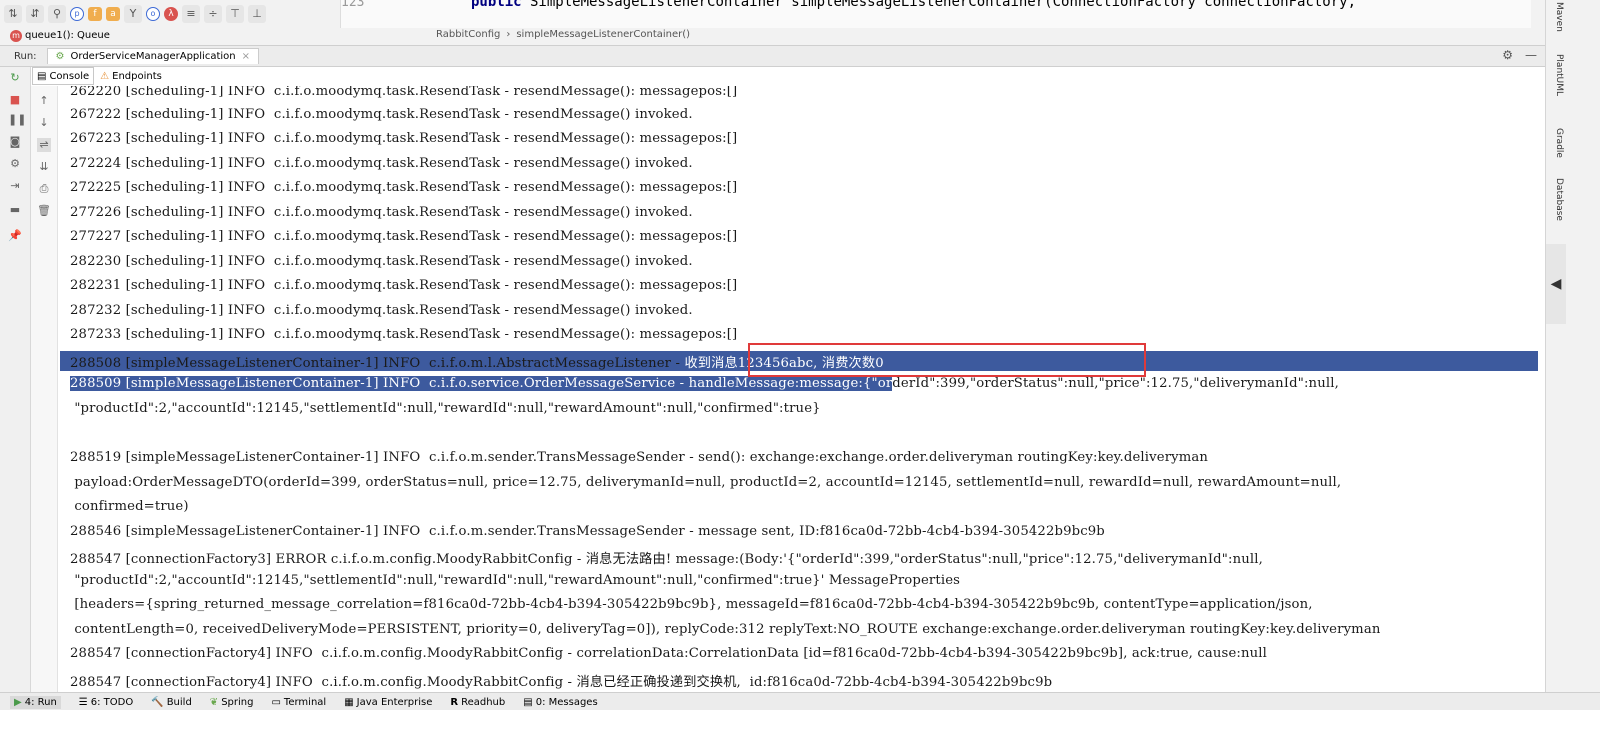  What do you see at coordinates (153, 14) in the screenshot?
I see `anonymous-classes-icon: o` at bounding box center [153, 14].